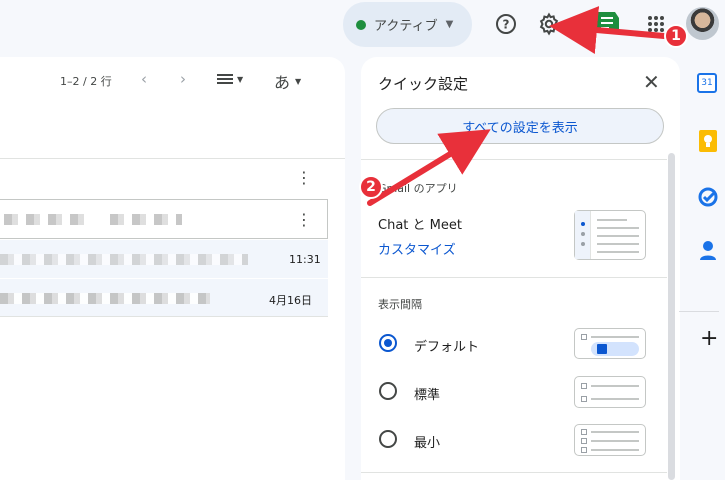 This screenshot has width=725, height=480. Describe the element at coordinates (371, 187) in the screenshot. I see `step-badge-2: 2` at that location.